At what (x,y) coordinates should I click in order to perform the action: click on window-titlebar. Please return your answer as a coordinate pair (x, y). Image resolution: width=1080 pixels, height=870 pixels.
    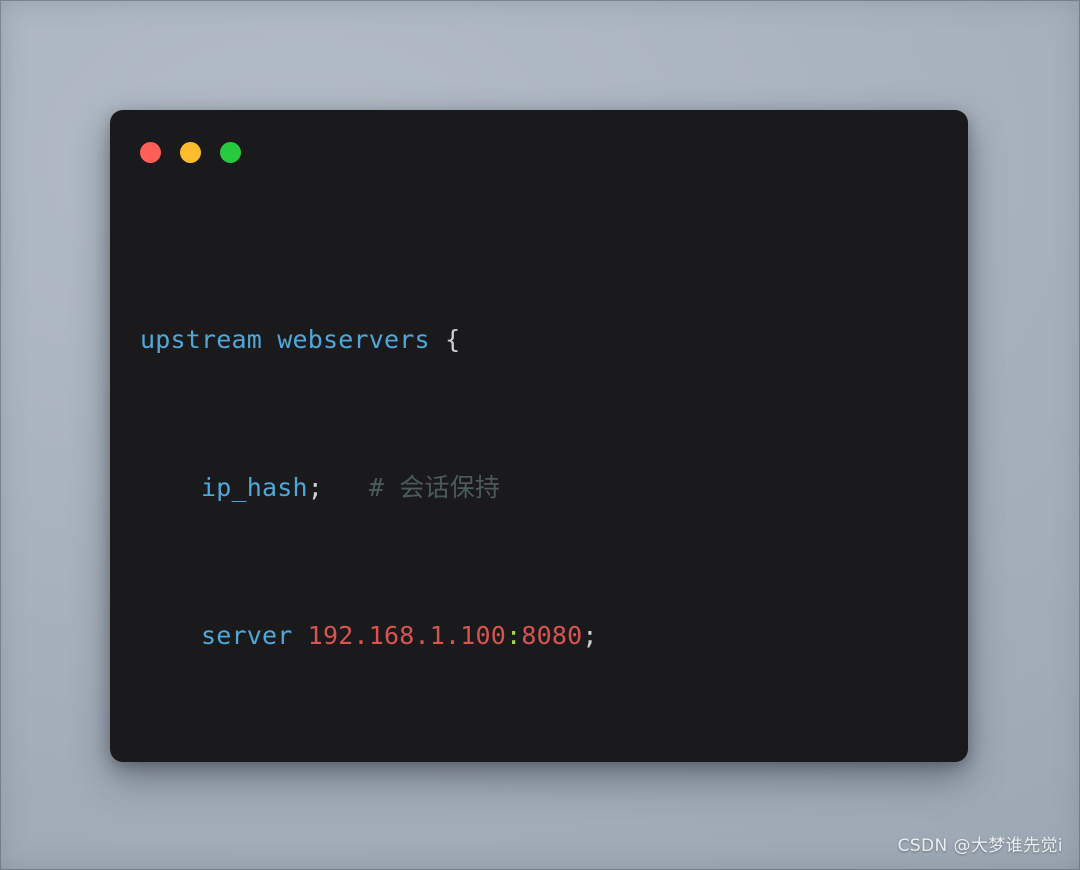
    Looking at the image, I should click on (190, 152).